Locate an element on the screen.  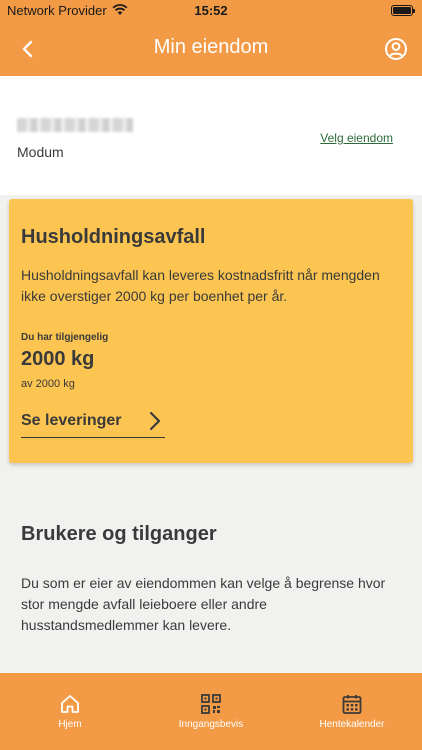
battery-icon is located at coordinates (403, 10).